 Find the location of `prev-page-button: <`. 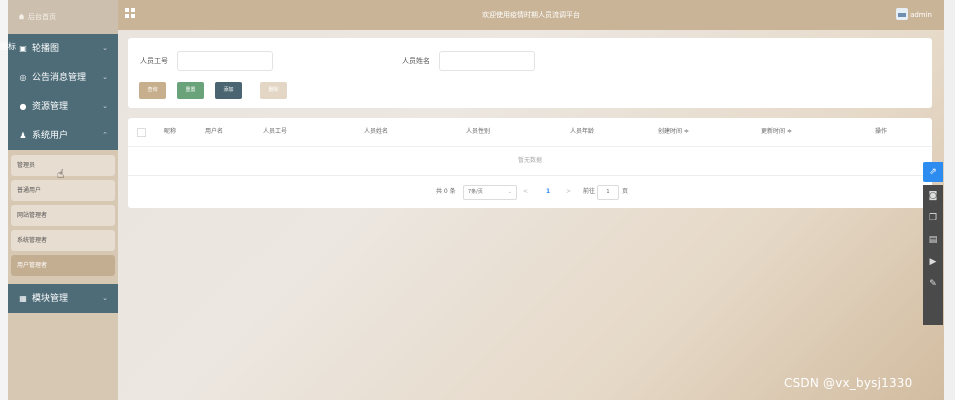

prev-page-button: < is located at coordinates (525, 192).